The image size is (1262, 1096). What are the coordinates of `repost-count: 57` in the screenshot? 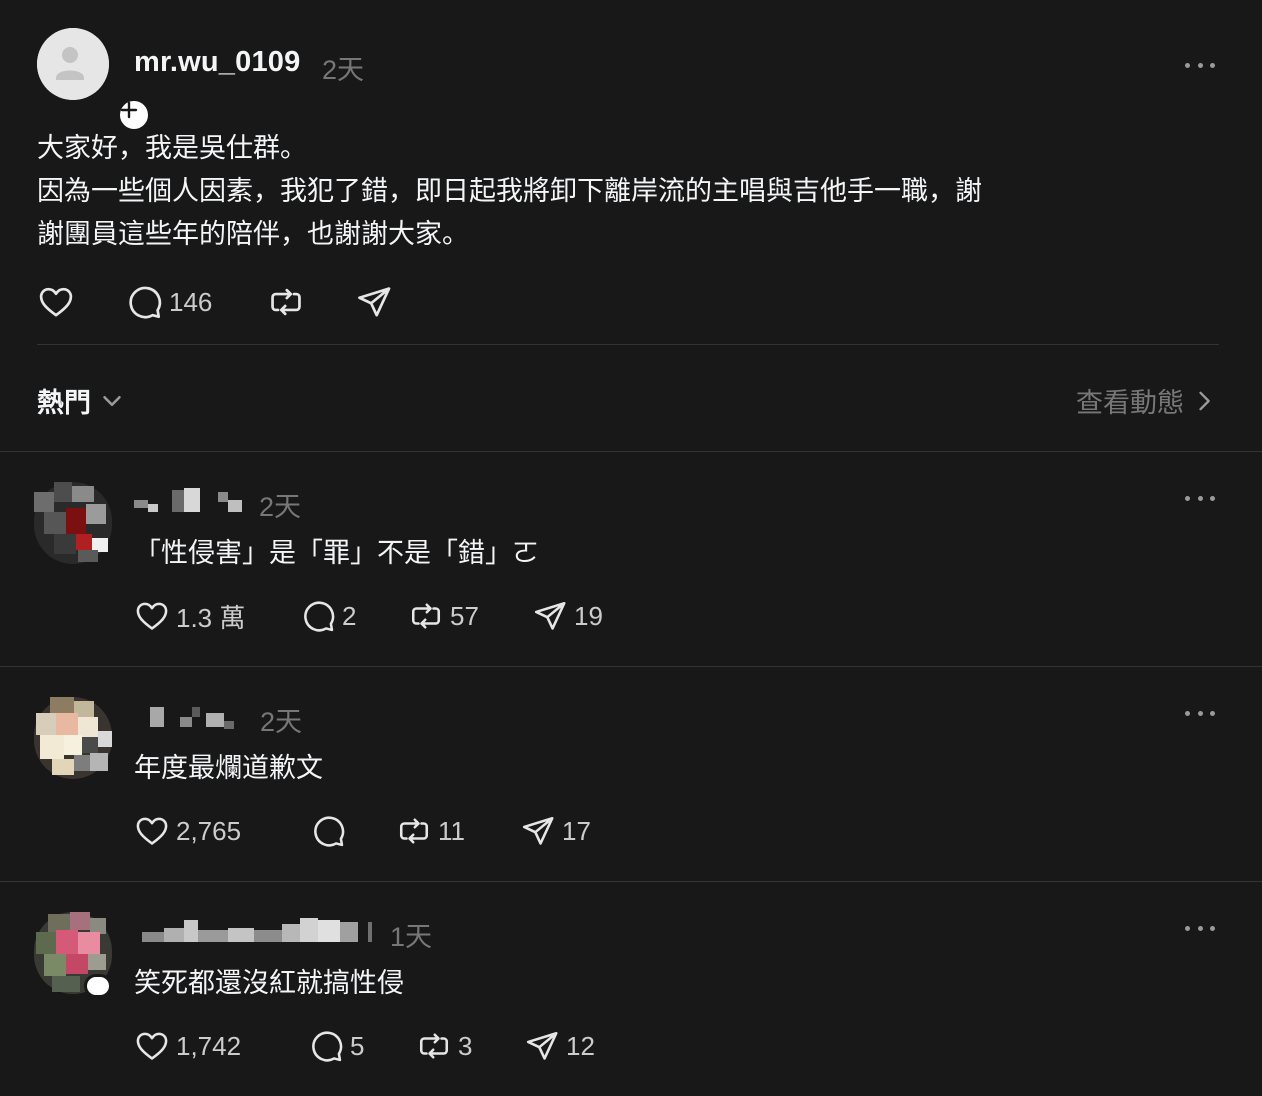 It's located at (464, 615).